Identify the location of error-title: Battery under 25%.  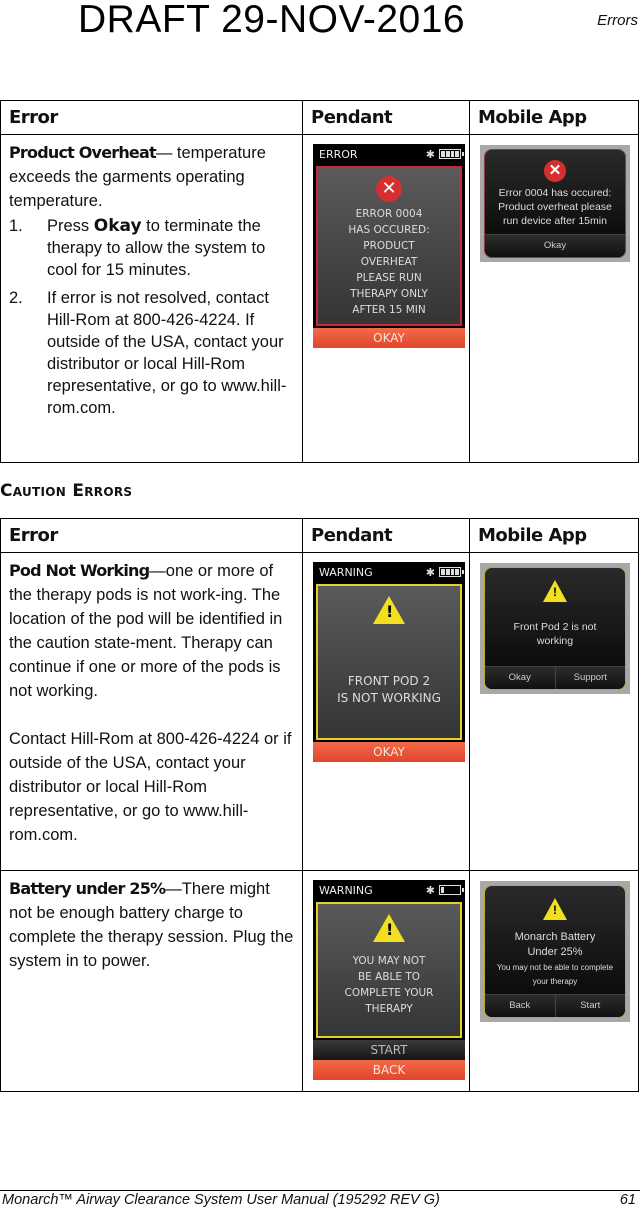
(87, 888).